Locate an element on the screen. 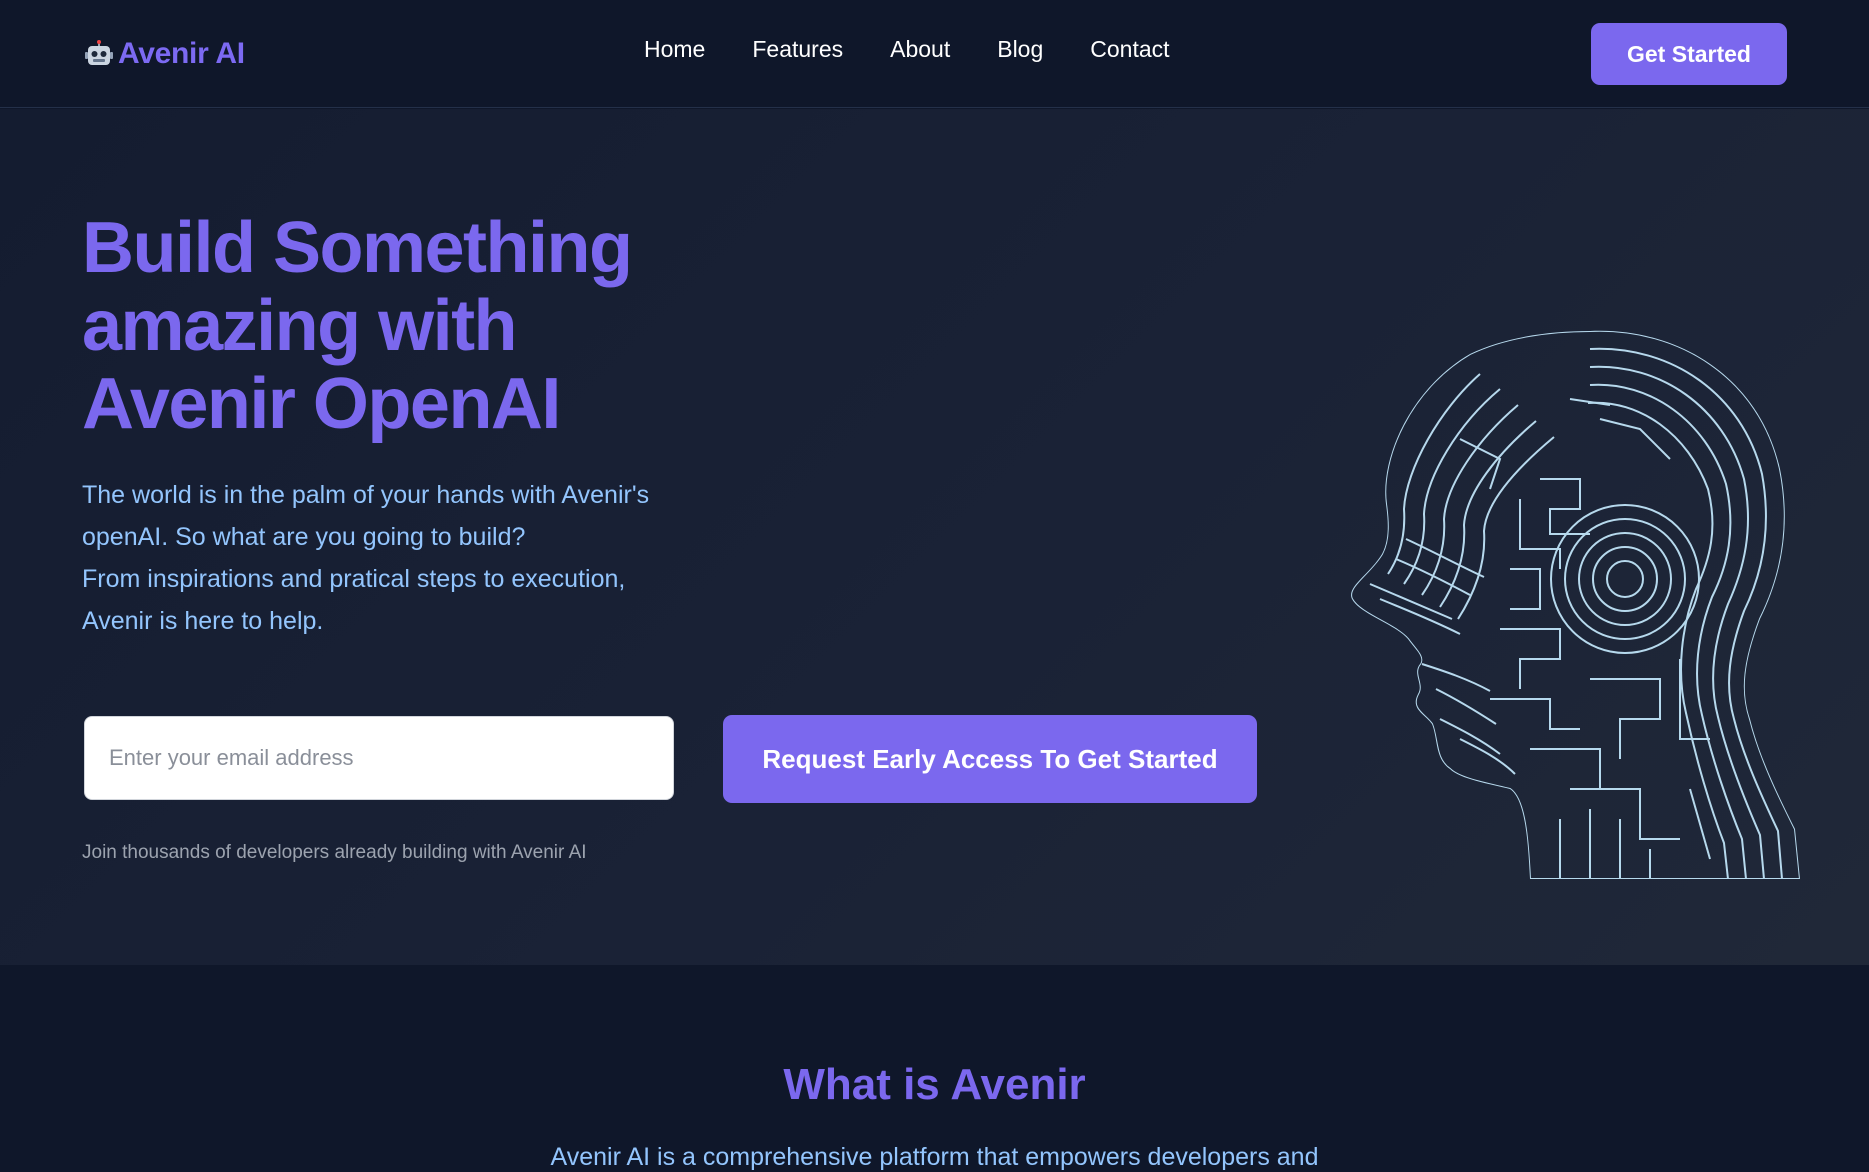 This screenshot has width=1869, height=1172. nav-link-features: Features is located at coordinates (797, 49).